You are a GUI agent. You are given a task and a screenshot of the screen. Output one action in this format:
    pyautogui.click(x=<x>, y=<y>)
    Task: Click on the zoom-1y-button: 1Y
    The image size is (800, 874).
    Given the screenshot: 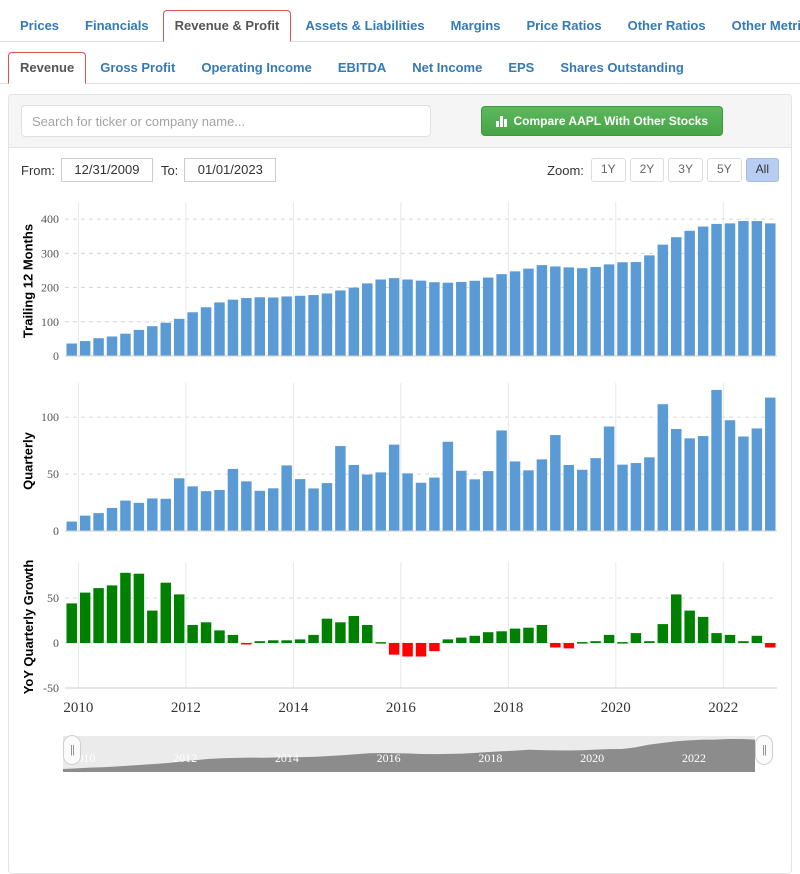 What is the action you would take?
    pyautogui.click(x=608, y=170)
    